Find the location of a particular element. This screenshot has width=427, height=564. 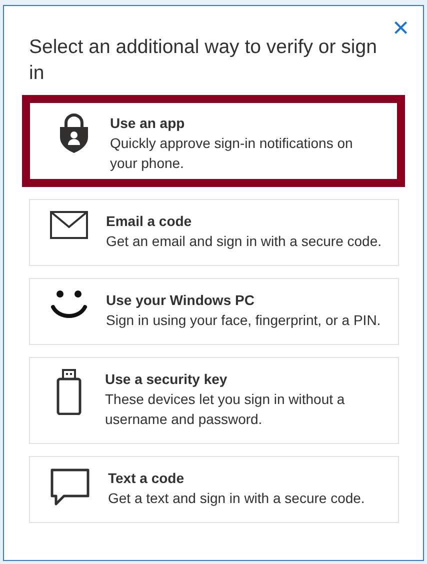

option-title: Use an app is located at coordinates (148, 123).